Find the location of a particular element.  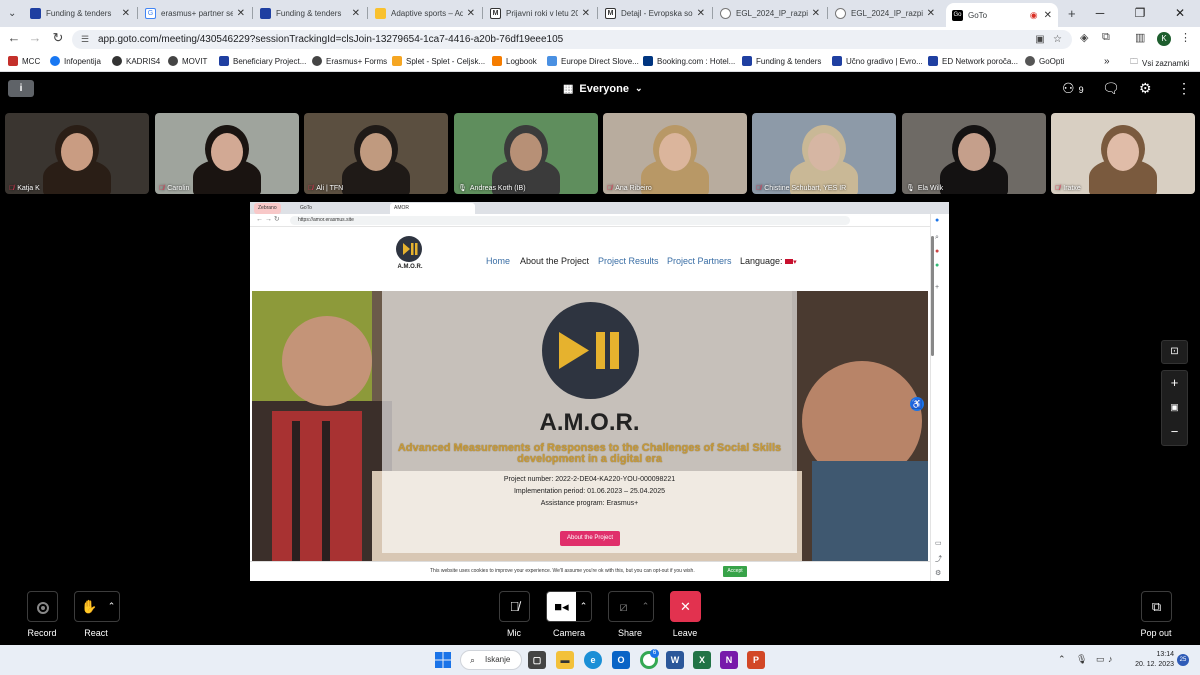

fit-screen-button: ▣ is located at coordinates (1174, 407).